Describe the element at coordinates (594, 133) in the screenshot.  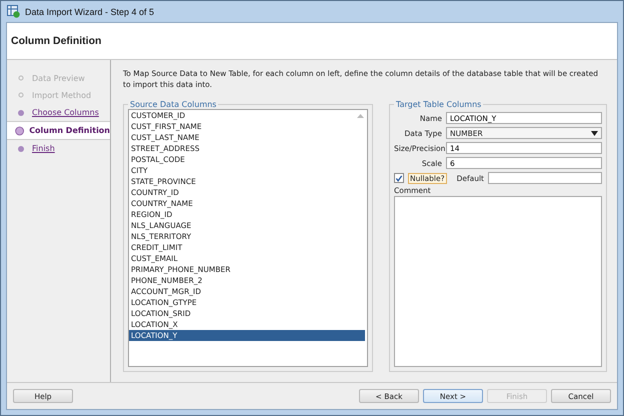
I see `dropdown-arrow-icon` at that location.